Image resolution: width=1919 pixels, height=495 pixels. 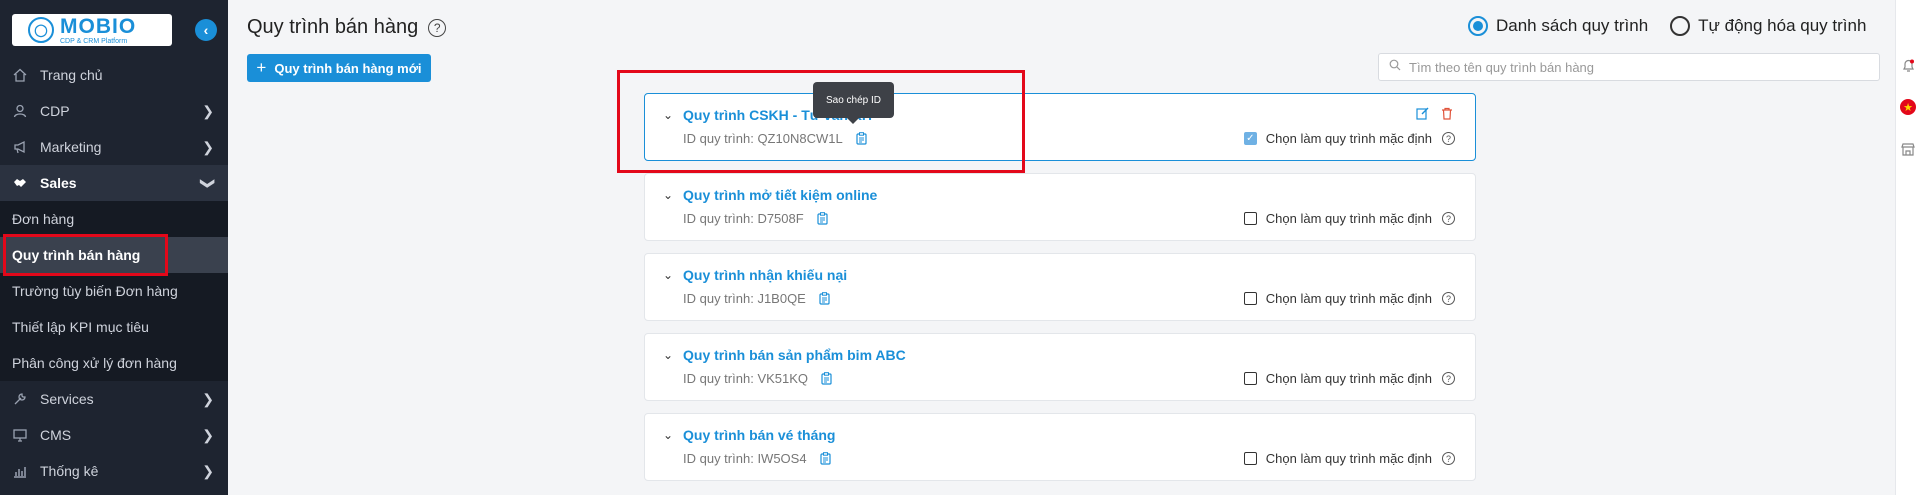 I want to click on brand-logo: ◯ MOBIO CDP & CRM Platform, so click(x=92, y=30).